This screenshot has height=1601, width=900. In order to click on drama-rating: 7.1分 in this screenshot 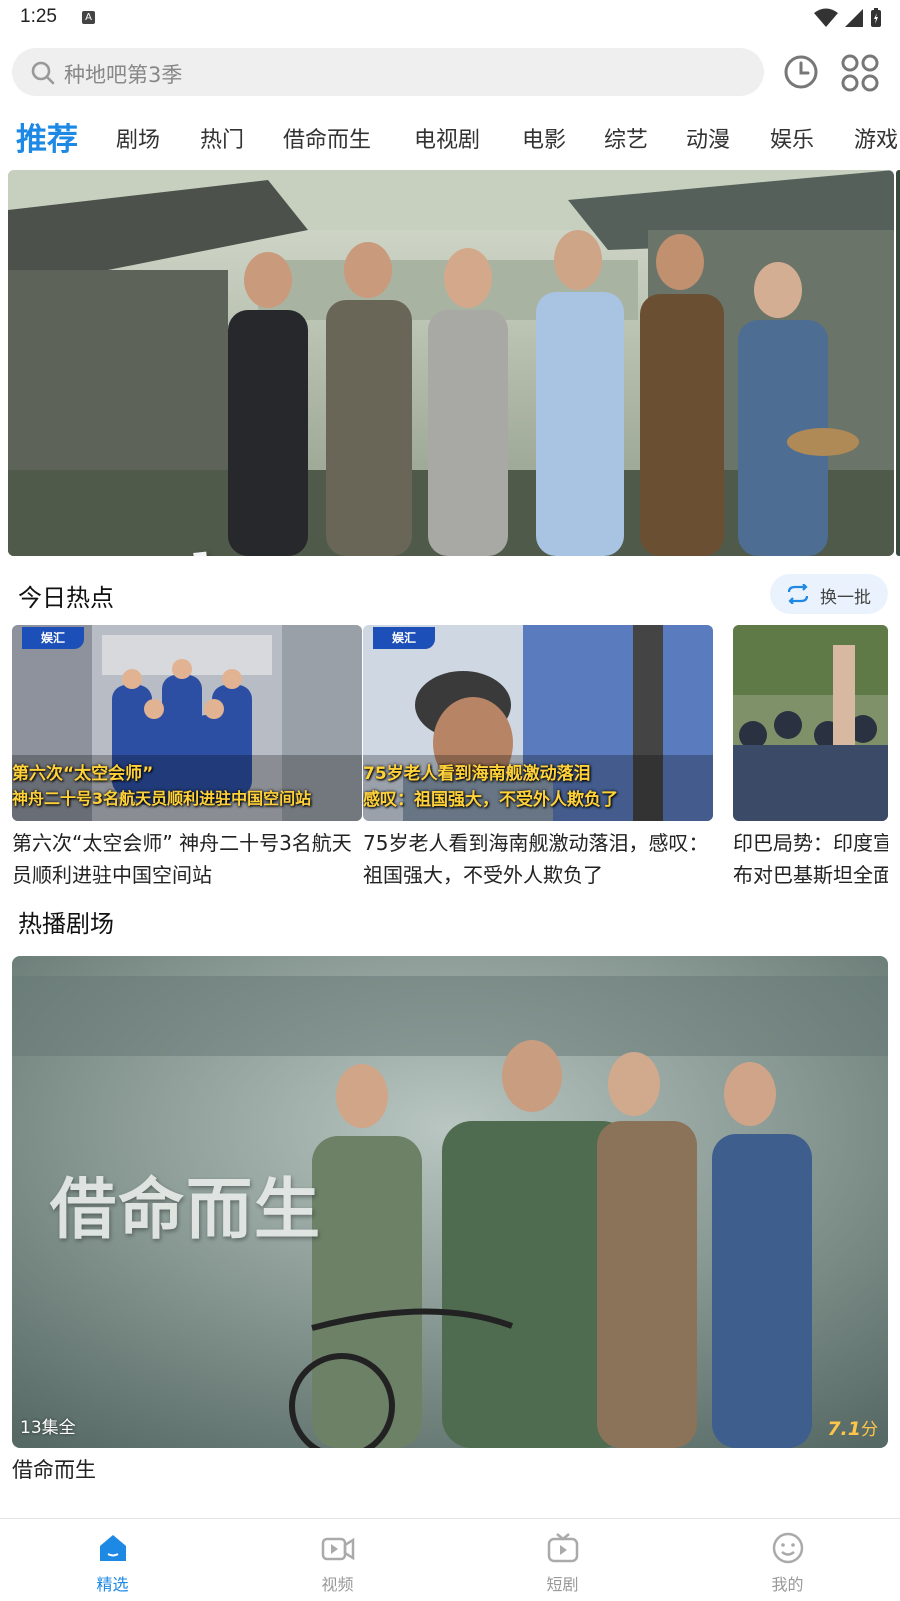, I will do `click(852, 1427)`.